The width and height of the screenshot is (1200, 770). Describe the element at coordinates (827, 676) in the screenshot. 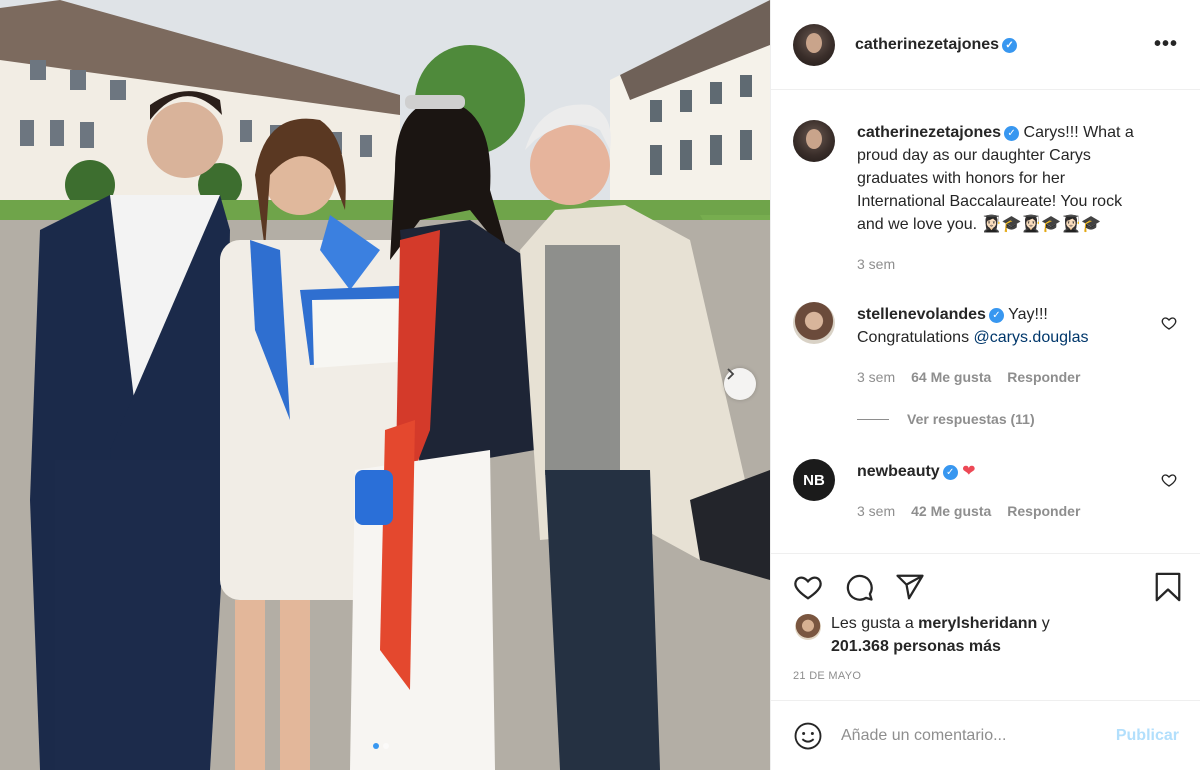

I see `post-date: 21 DE MAYO` at that location.